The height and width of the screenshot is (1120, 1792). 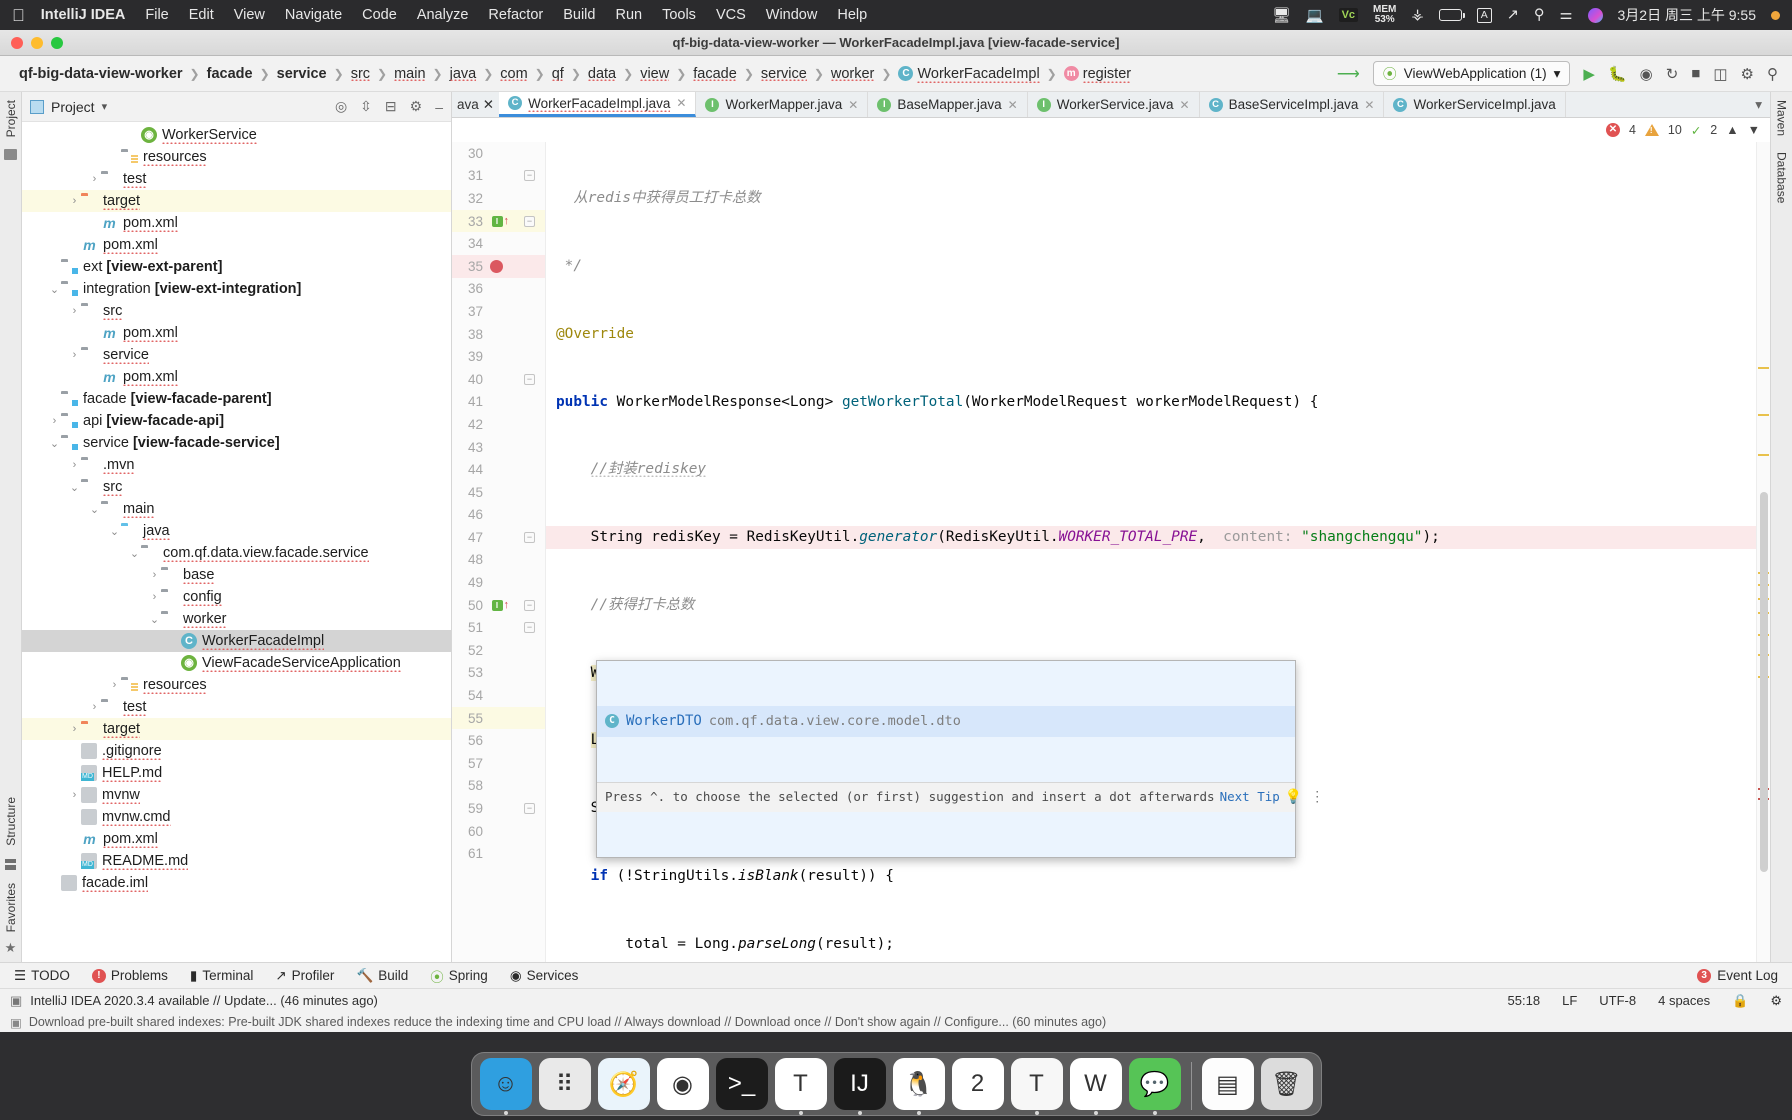 I want to click on breadcrumb-item-src: src ❯, so click(x=365, y=74).